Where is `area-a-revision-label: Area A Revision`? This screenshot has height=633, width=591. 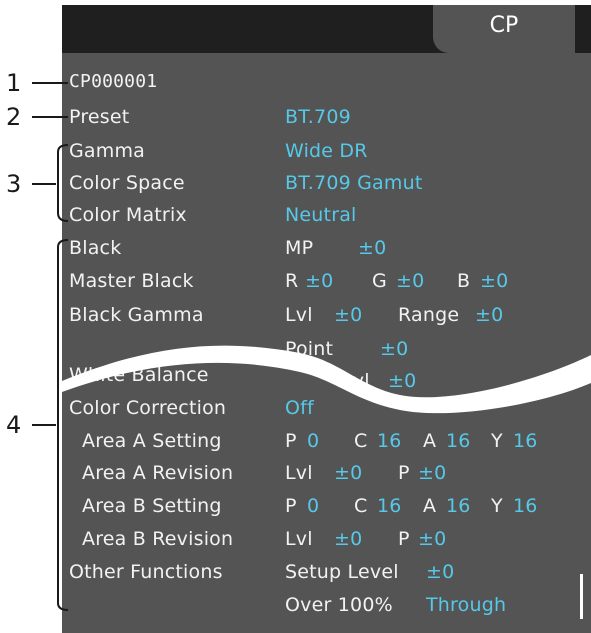
area-a-revision-label: Area A Revision is located at coordinates (158, 473).